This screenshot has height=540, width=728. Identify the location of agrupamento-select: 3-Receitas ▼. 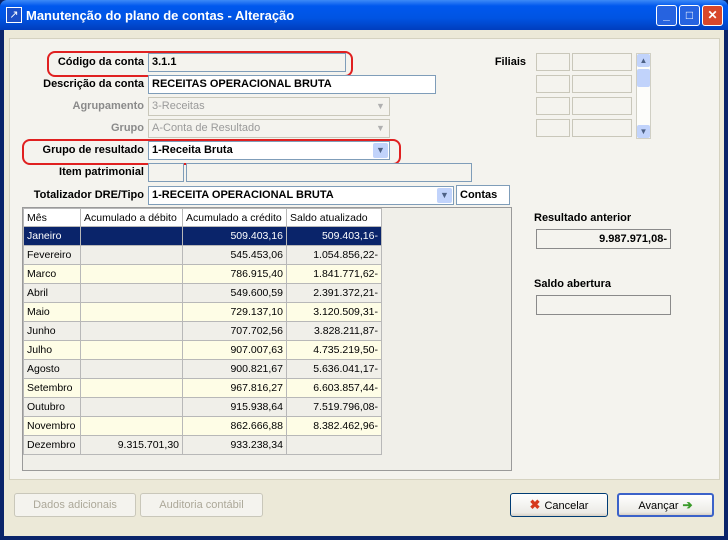
(269, 106).